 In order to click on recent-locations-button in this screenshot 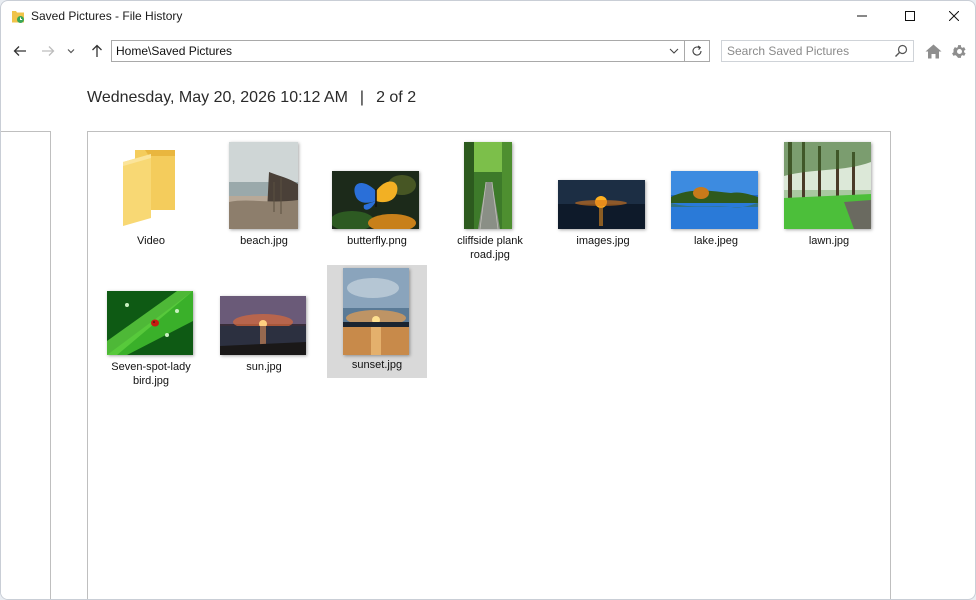, I will do `click(71, 51)`.